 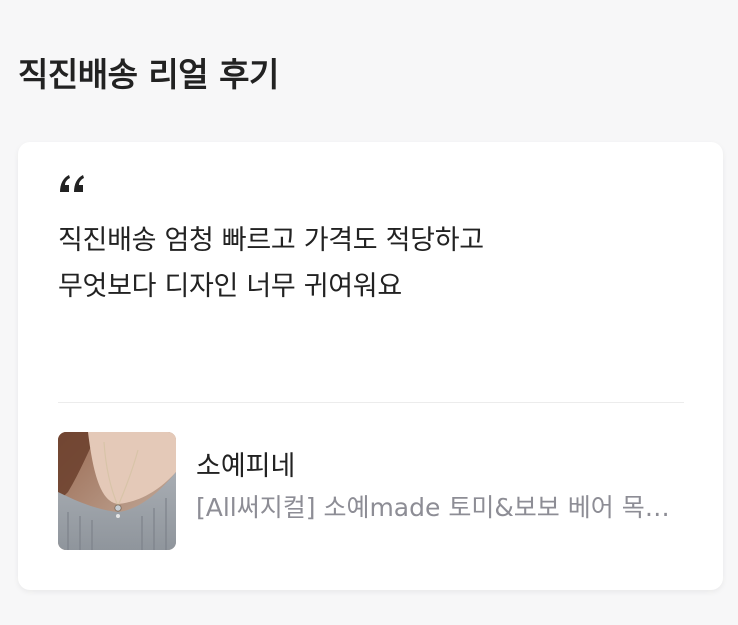 What do you see at coordinates (371, 402) in the screenshot?
I see `divider` at bounding box center [371, 402].